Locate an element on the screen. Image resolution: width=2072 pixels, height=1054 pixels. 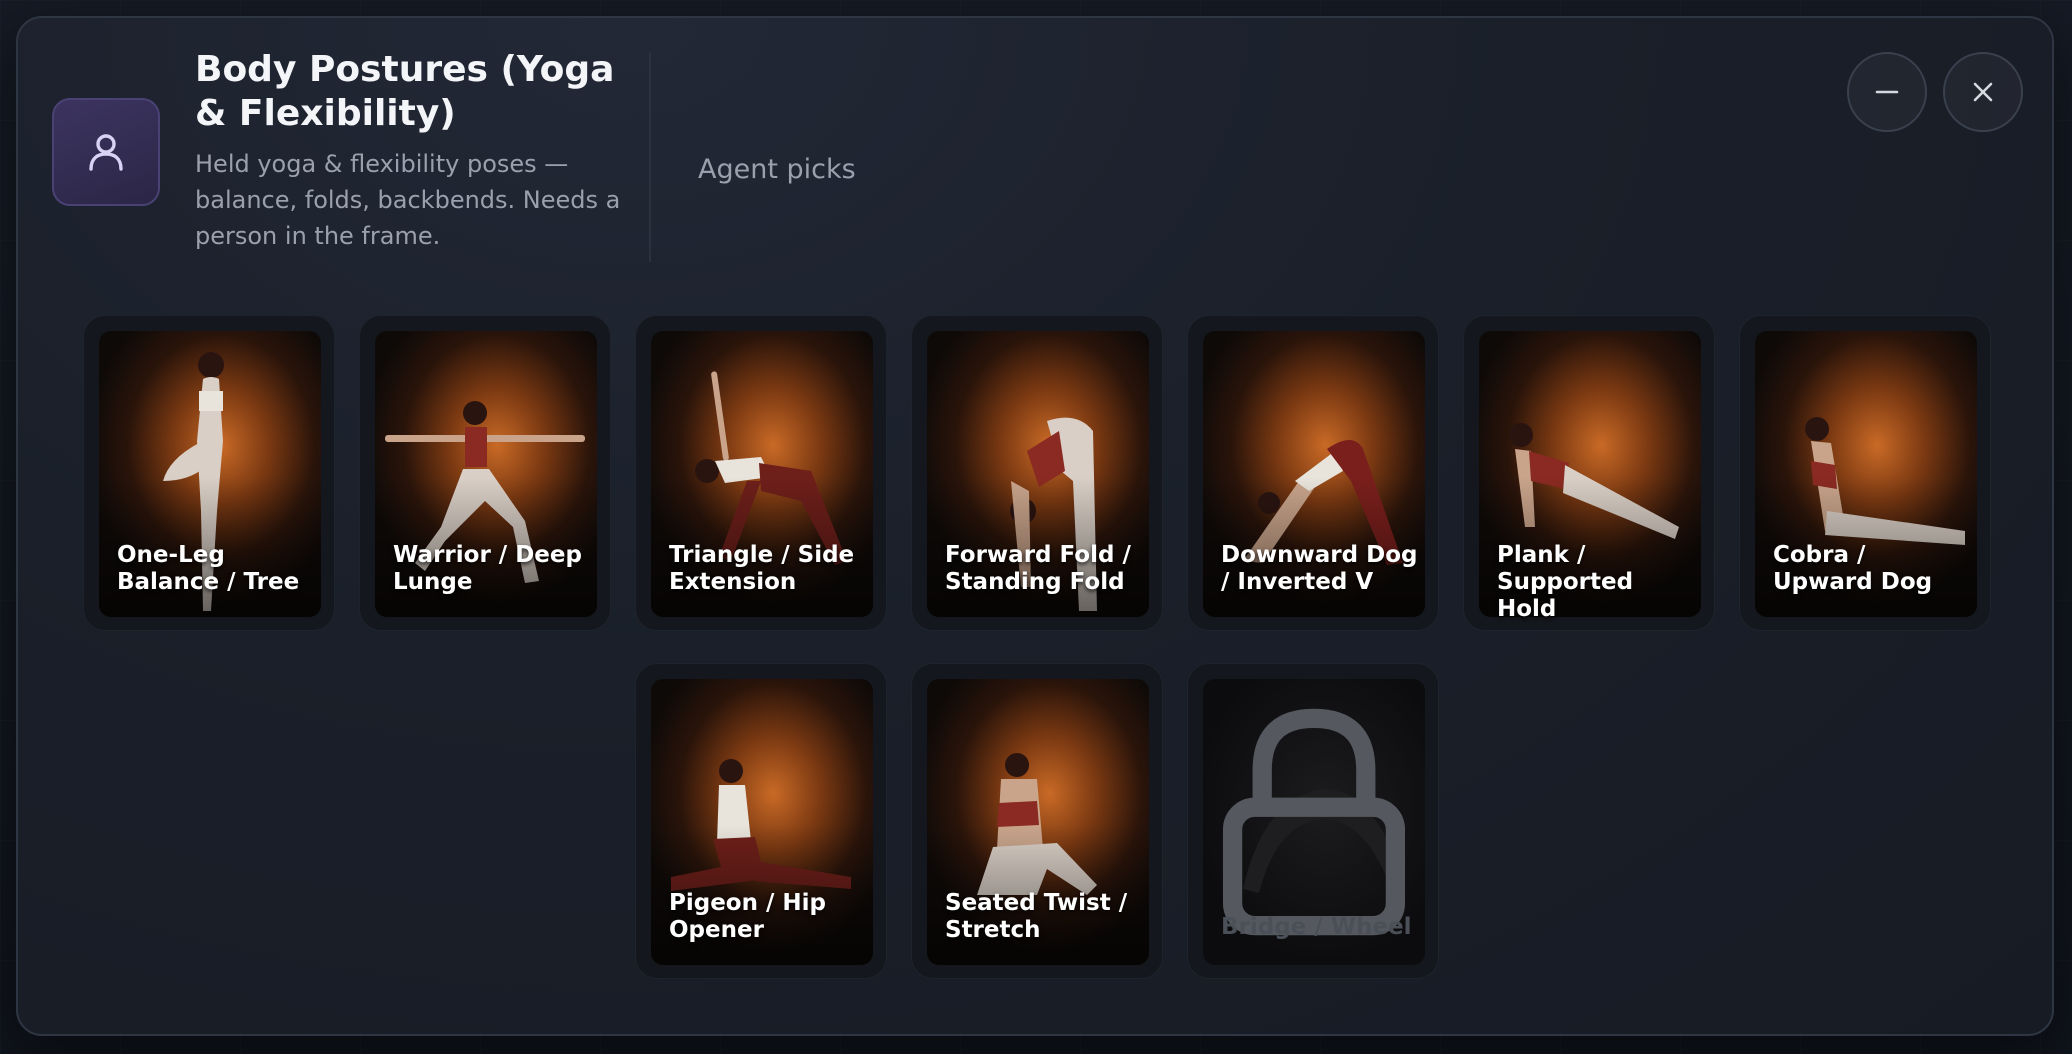
pose-label: Warrior / Deep Lunge is located at coordinates (487, 568).